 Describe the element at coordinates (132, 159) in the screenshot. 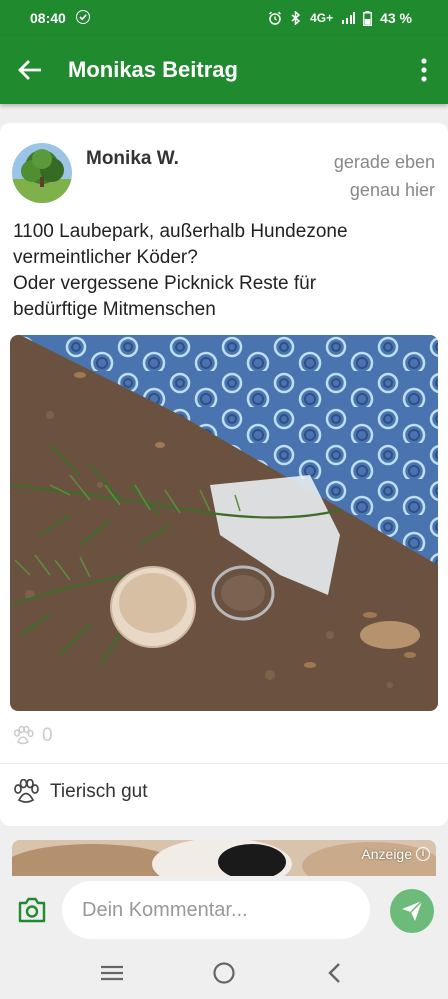

I see `post-author: Monika W.` at that location.